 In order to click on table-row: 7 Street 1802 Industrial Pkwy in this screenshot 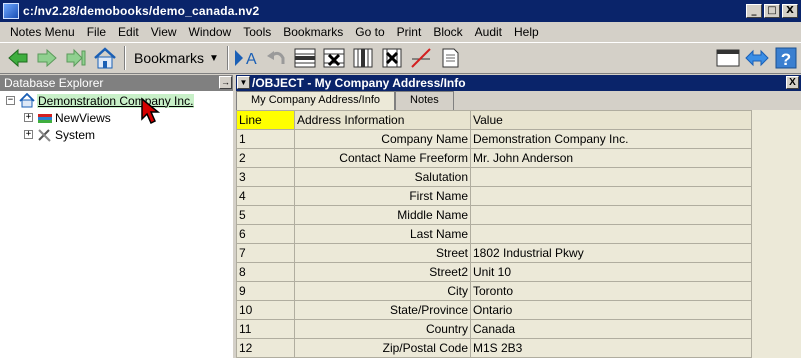, I will do `click(494, 253)`.